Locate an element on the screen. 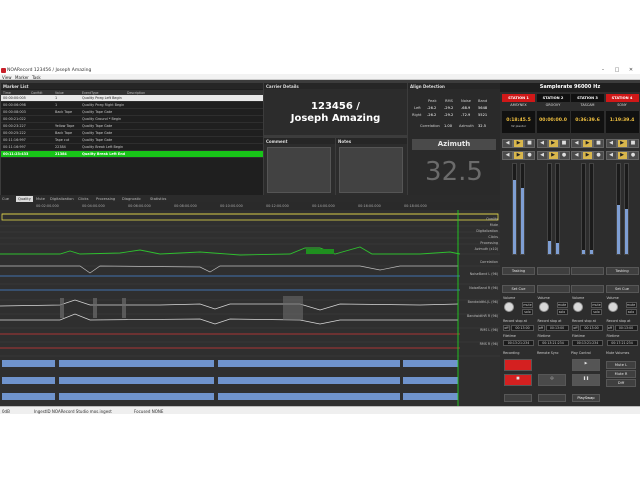 This screenshot has height=480, width=640. record-button is located at coordinates (518, 365).